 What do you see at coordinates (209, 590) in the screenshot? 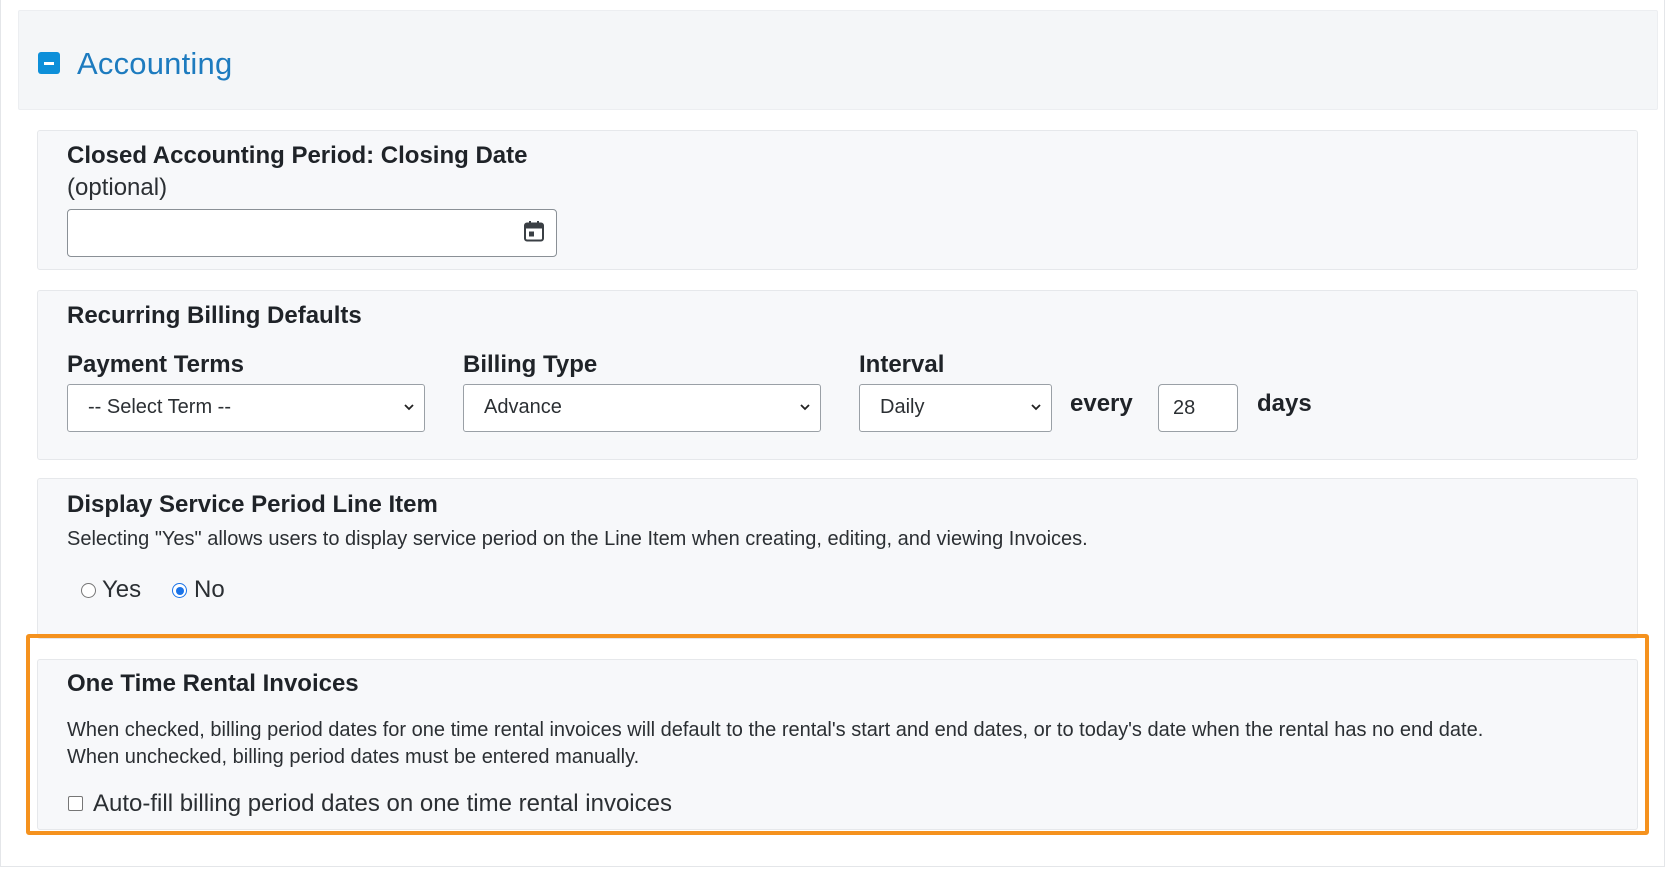
I see `service-period-no-label: No` at bounding box center [209, 590].